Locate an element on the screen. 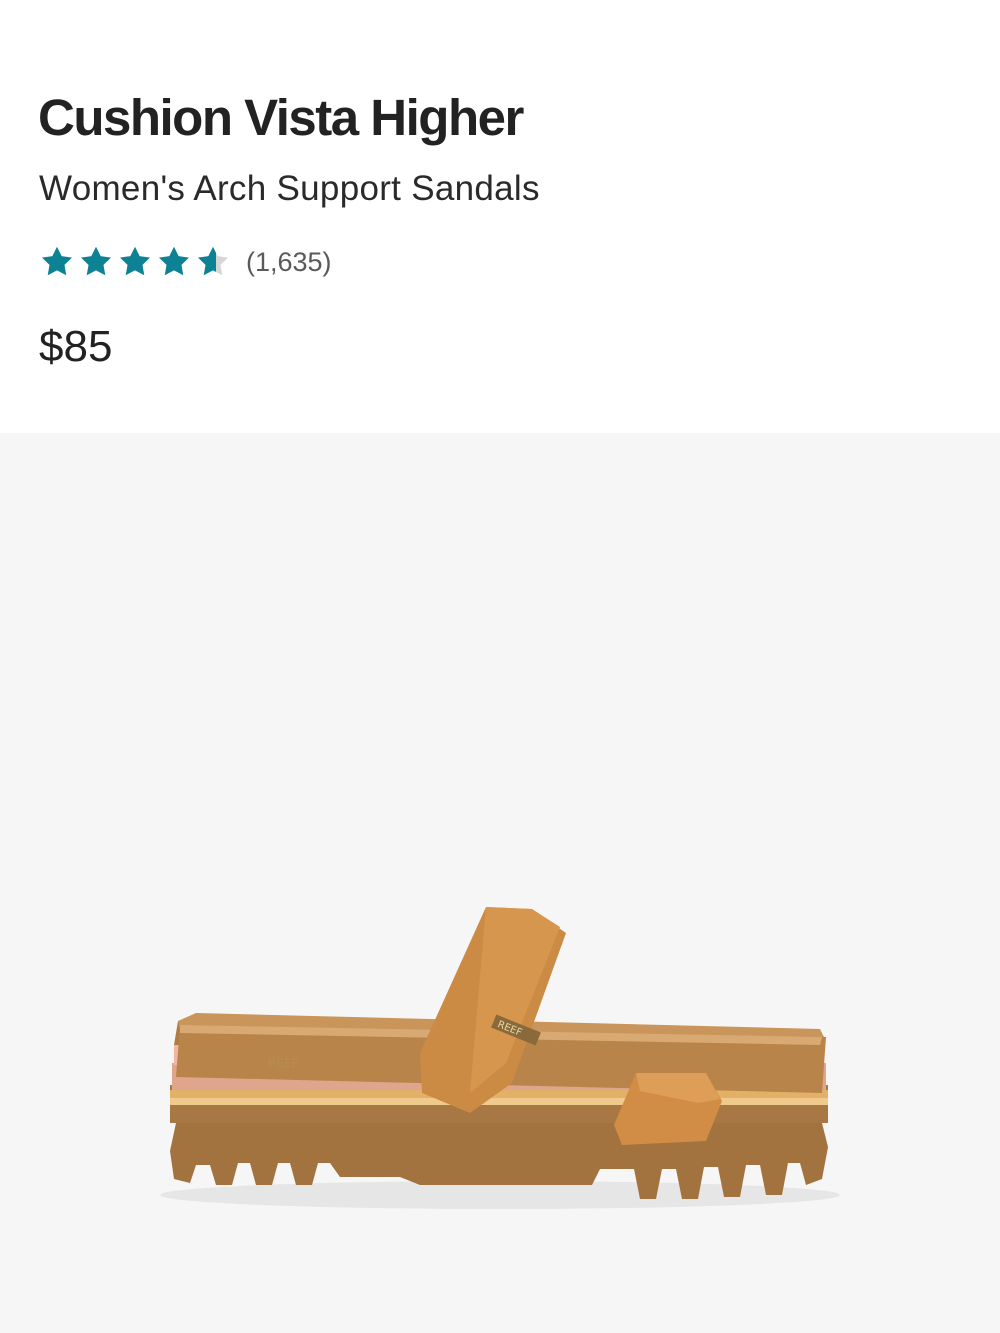 The height and width of the screenshot is (1333, 1000). rating: (1,635) is located at coordinates (185, 262).